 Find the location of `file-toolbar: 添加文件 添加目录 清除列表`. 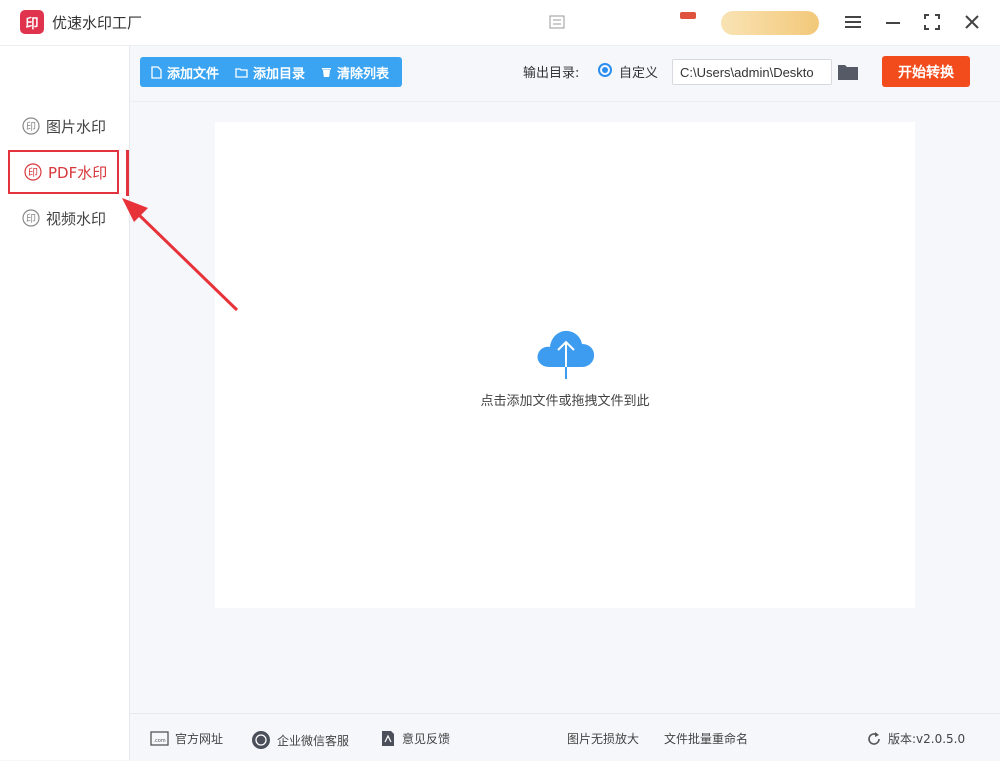

file-toolbar: 添加文件 添加目录 清除列表 is located at coordinates (271, 72).